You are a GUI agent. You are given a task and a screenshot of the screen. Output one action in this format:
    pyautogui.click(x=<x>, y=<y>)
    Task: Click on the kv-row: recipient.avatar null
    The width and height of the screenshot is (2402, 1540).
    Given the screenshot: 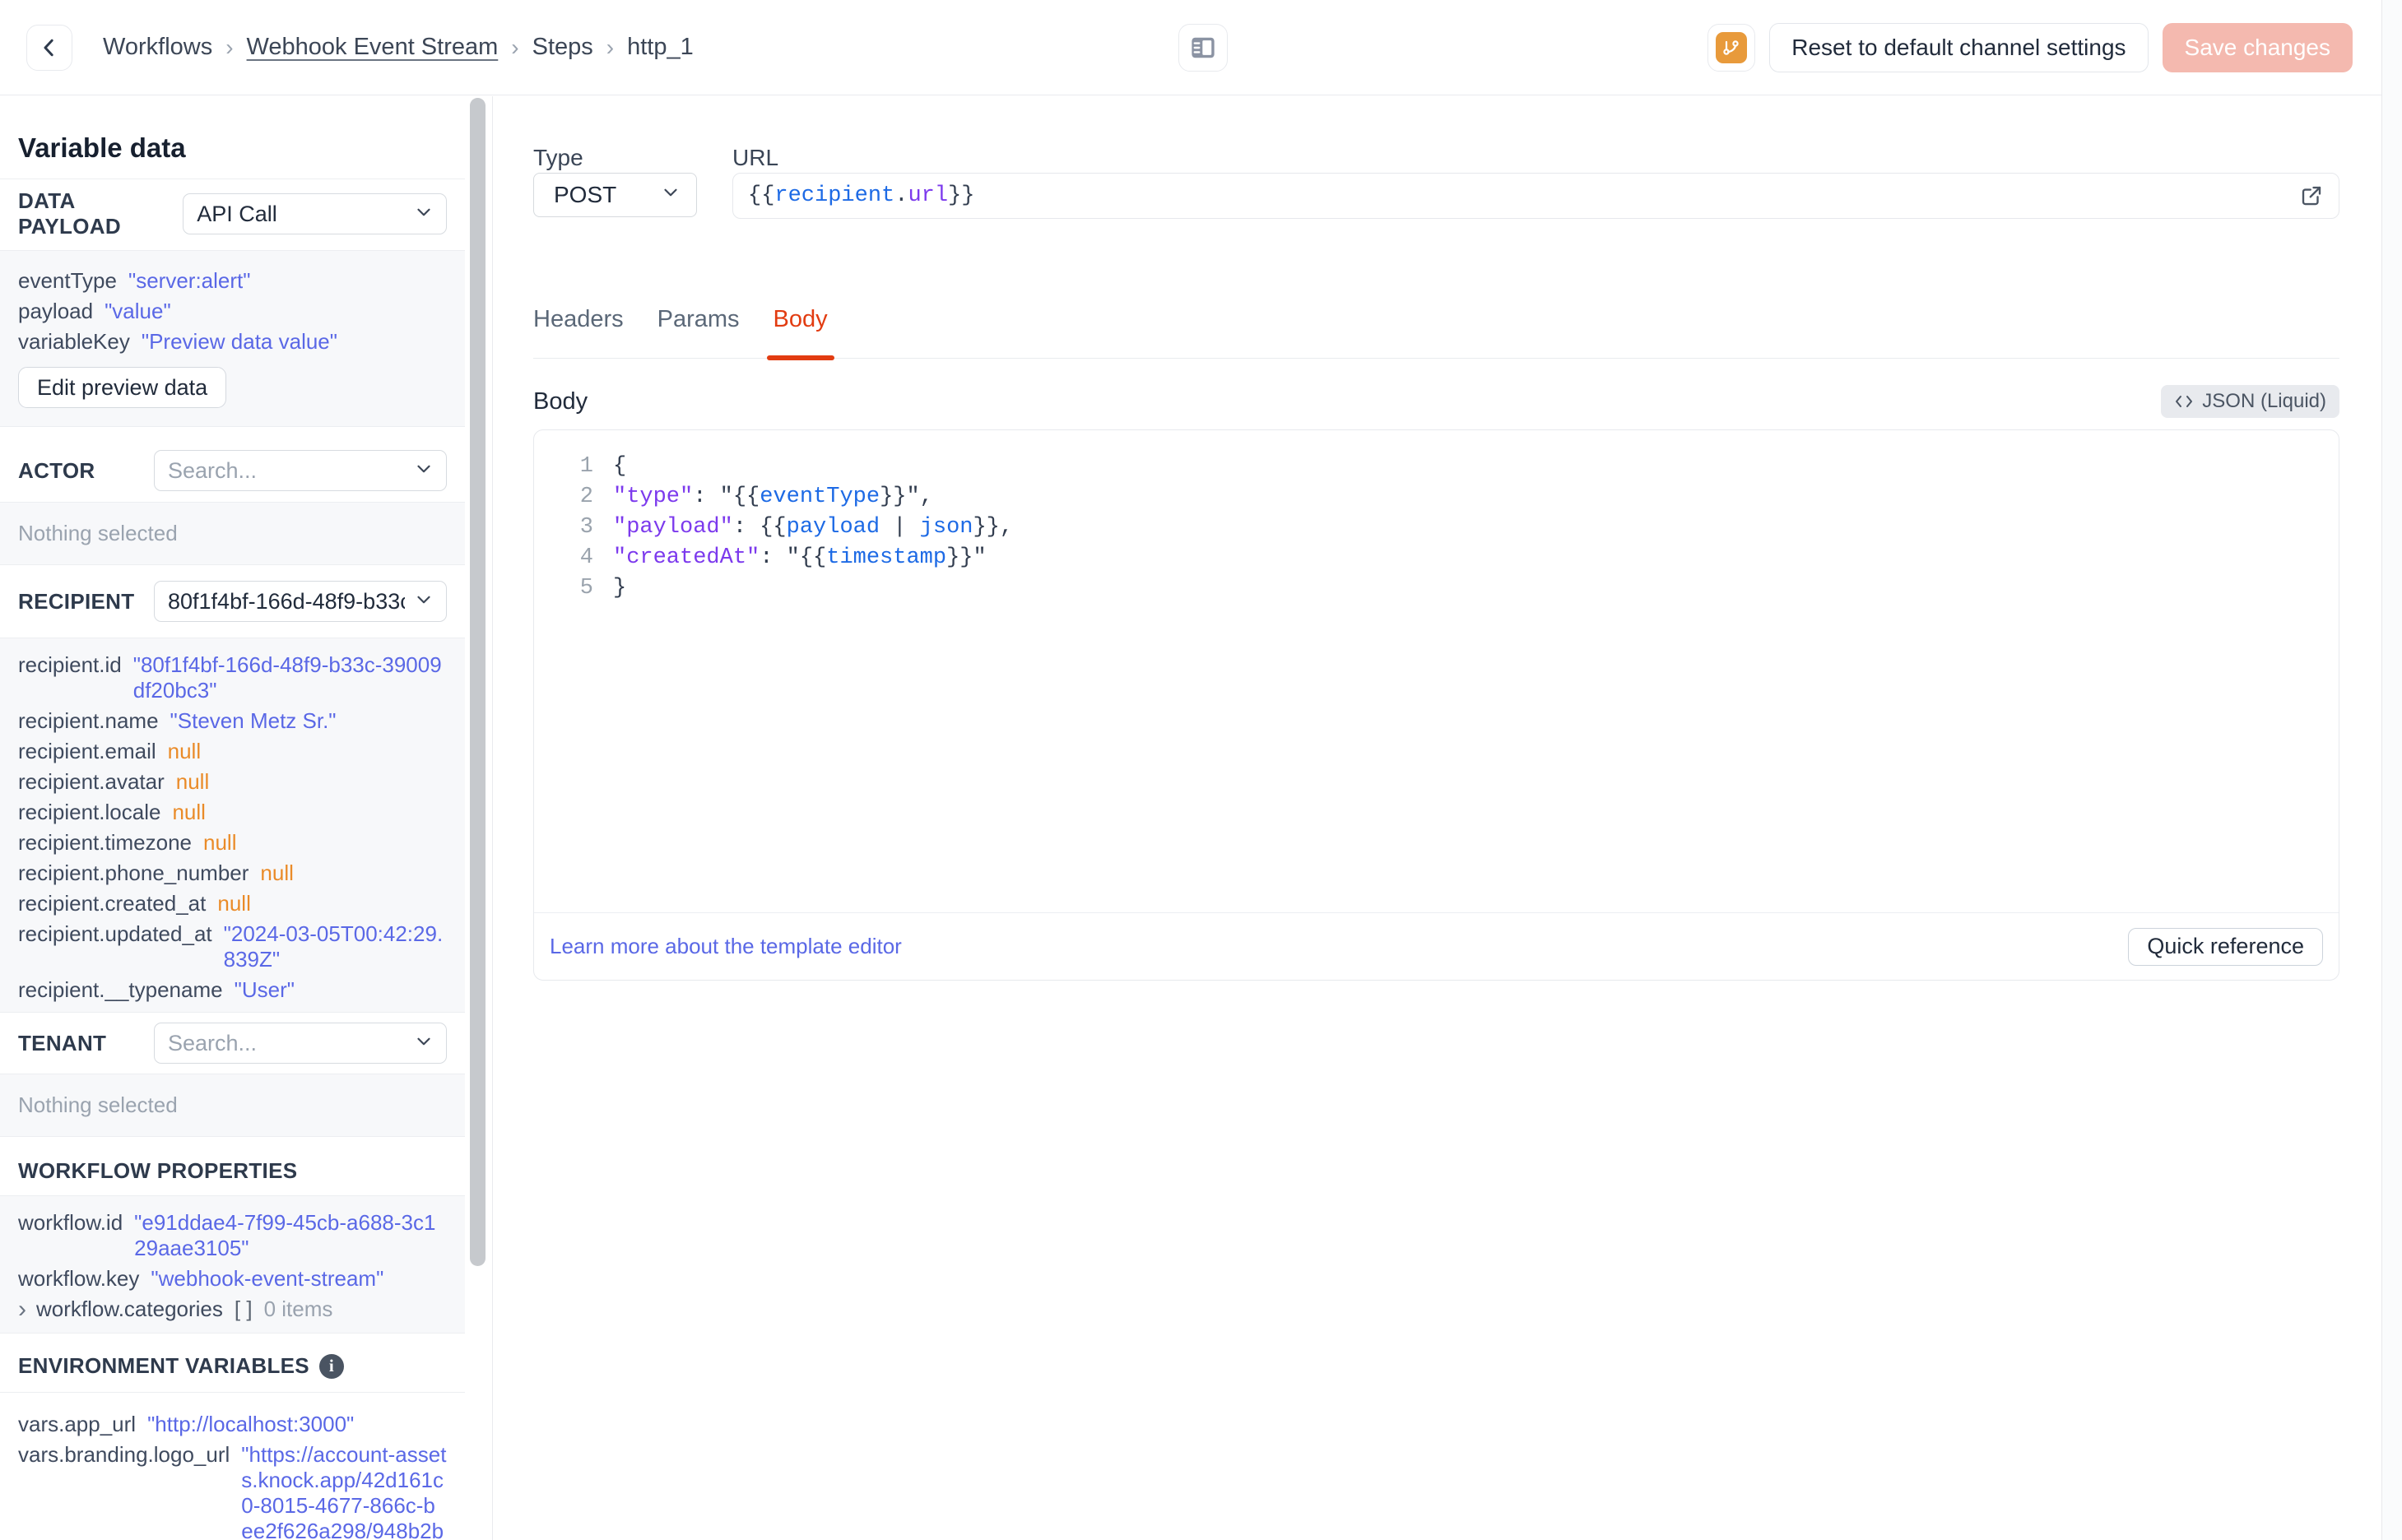 What is the action you would take?
    pyautogui.click(x=233, y=782)
    